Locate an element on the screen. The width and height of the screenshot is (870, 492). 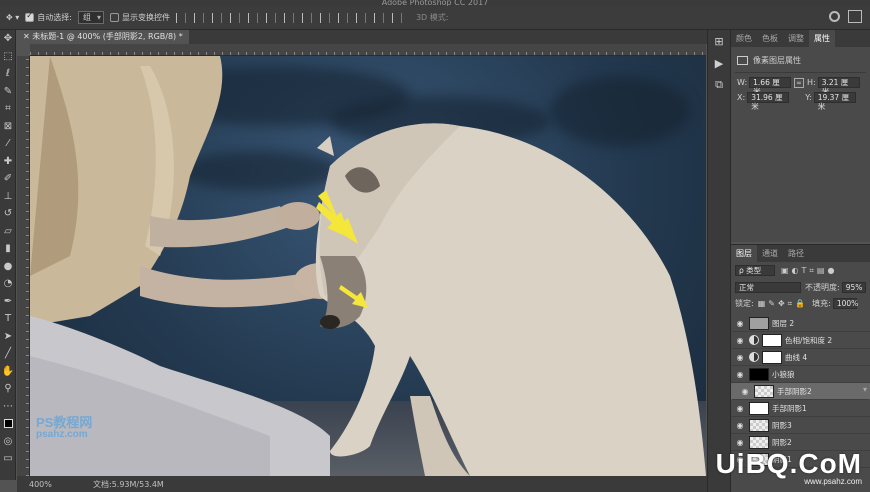
layer-row: ◉ 色相/饱和度 2 is located at coordinates (800, 340).